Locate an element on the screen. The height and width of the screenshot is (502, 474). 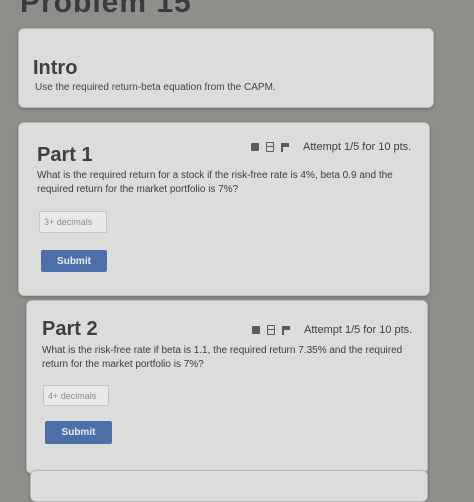
intro-title: Intro is located at coordinates (55, 68).